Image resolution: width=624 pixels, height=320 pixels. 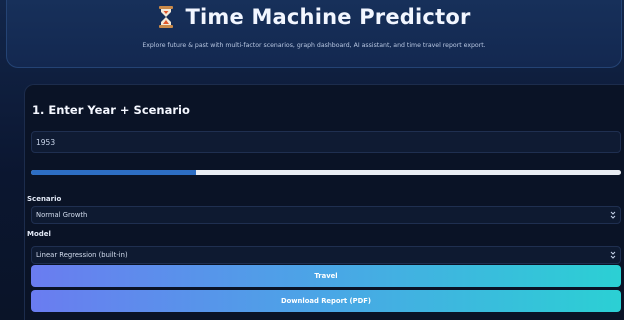 I want to click on model-select: Linear Regression (built-in), so click(x=326, y=255).